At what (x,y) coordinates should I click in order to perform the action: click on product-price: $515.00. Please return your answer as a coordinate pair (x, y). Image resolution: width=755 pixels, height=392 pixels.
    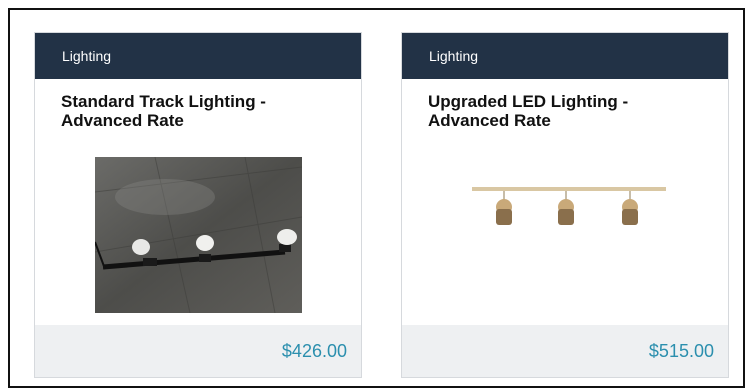
    Looking at the image, I should click on (565, 351).